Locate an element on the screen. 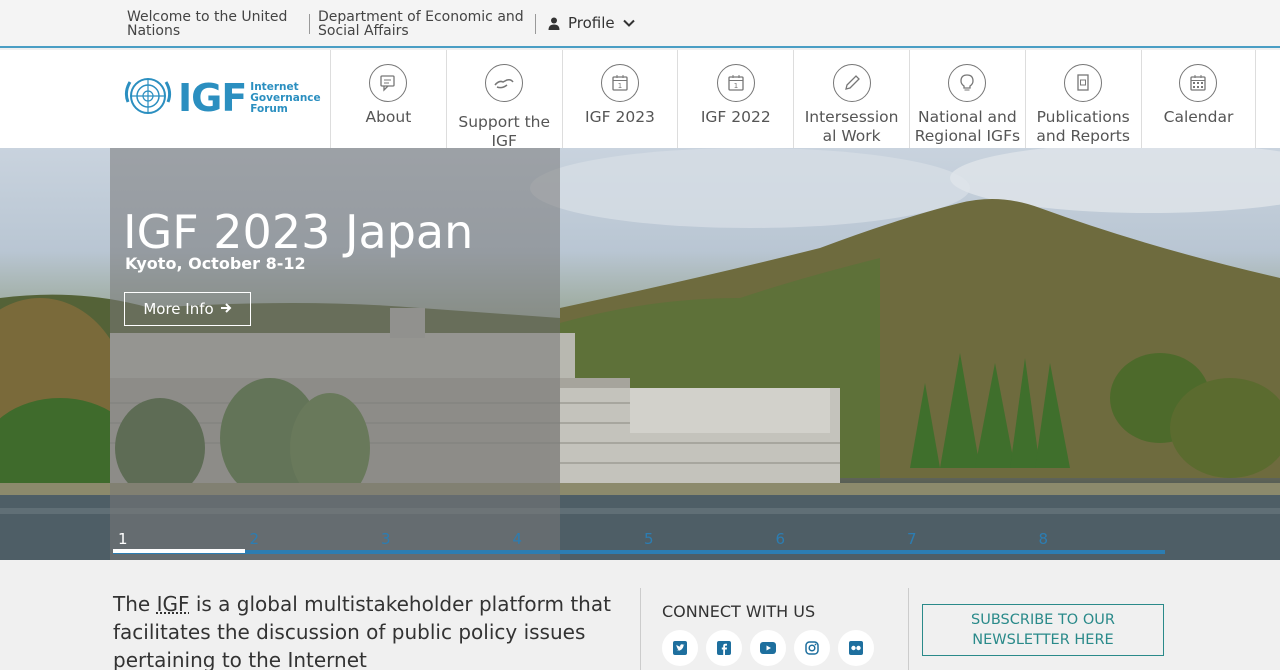 The height and width of the screenshot is (670, 1280). nav-item-national-regional: National and Regional IGFs is located at coordinates (966, 99).